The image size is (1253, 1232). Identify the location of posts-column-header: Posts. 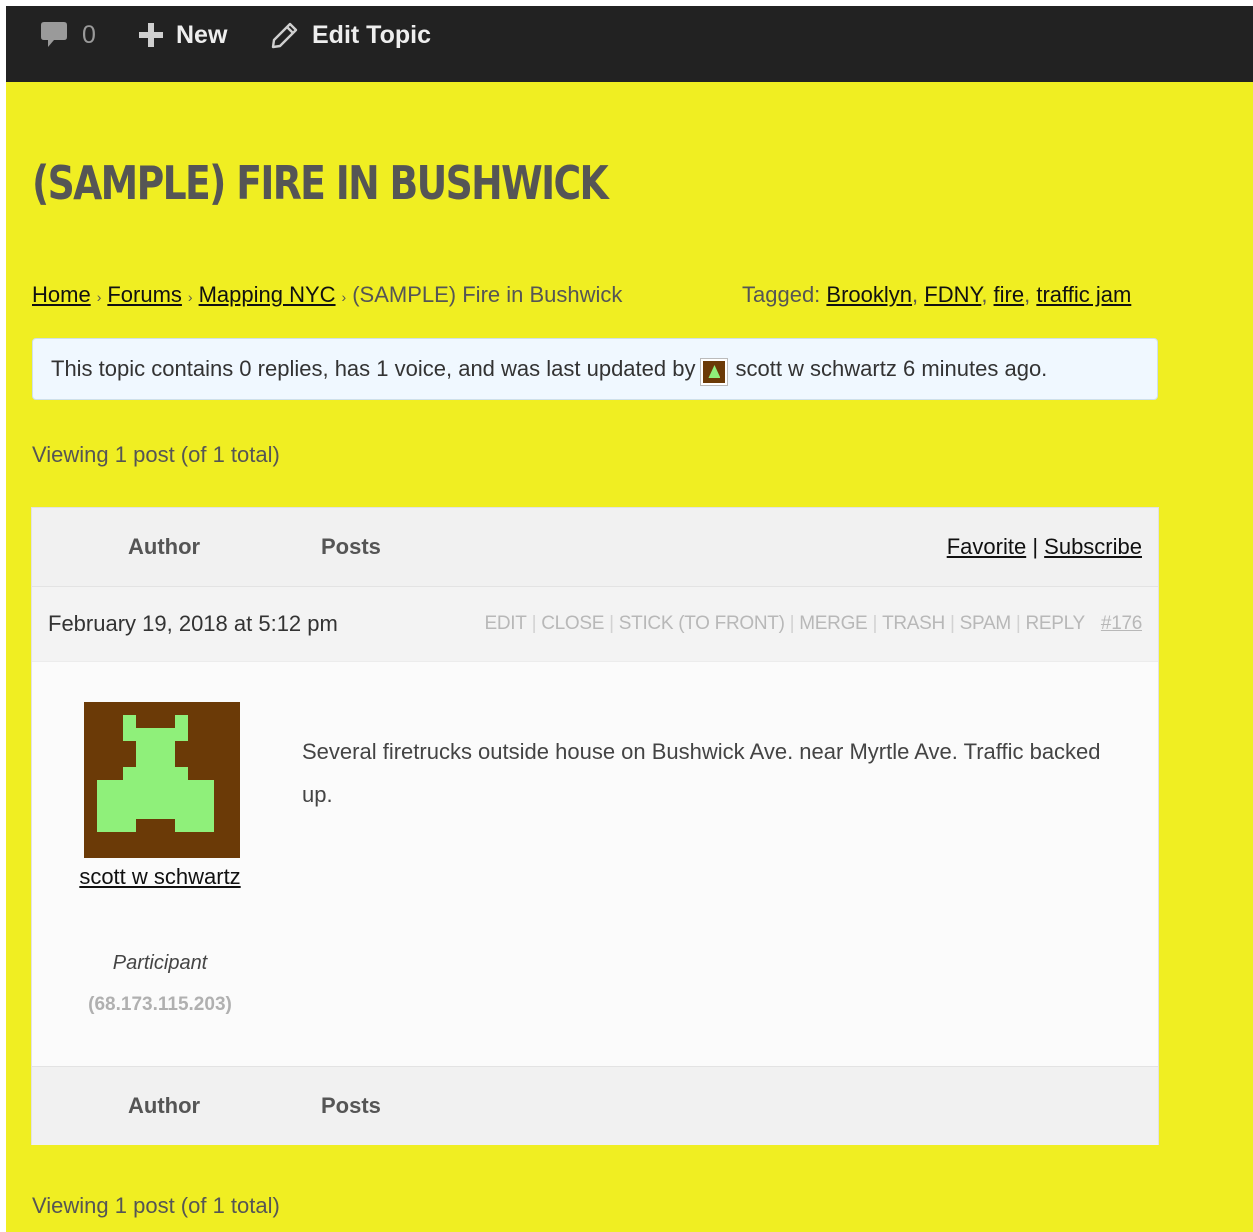
(351, 546).